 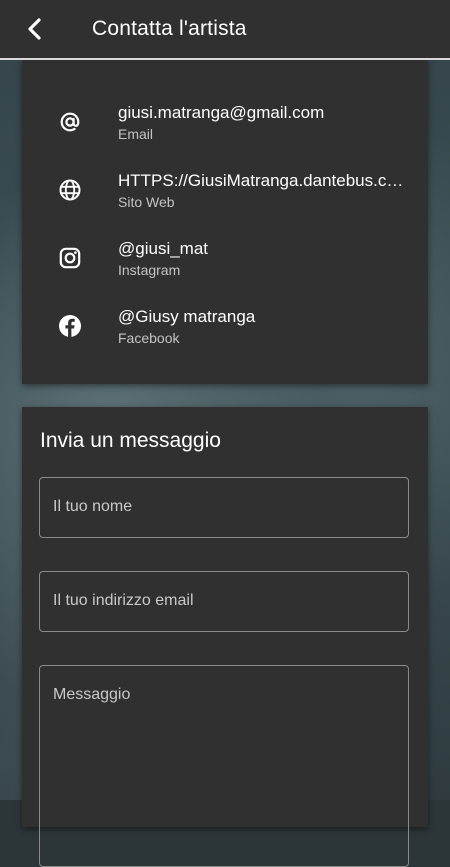 I want to click on email-label: Email, so click(x=136, y=134).